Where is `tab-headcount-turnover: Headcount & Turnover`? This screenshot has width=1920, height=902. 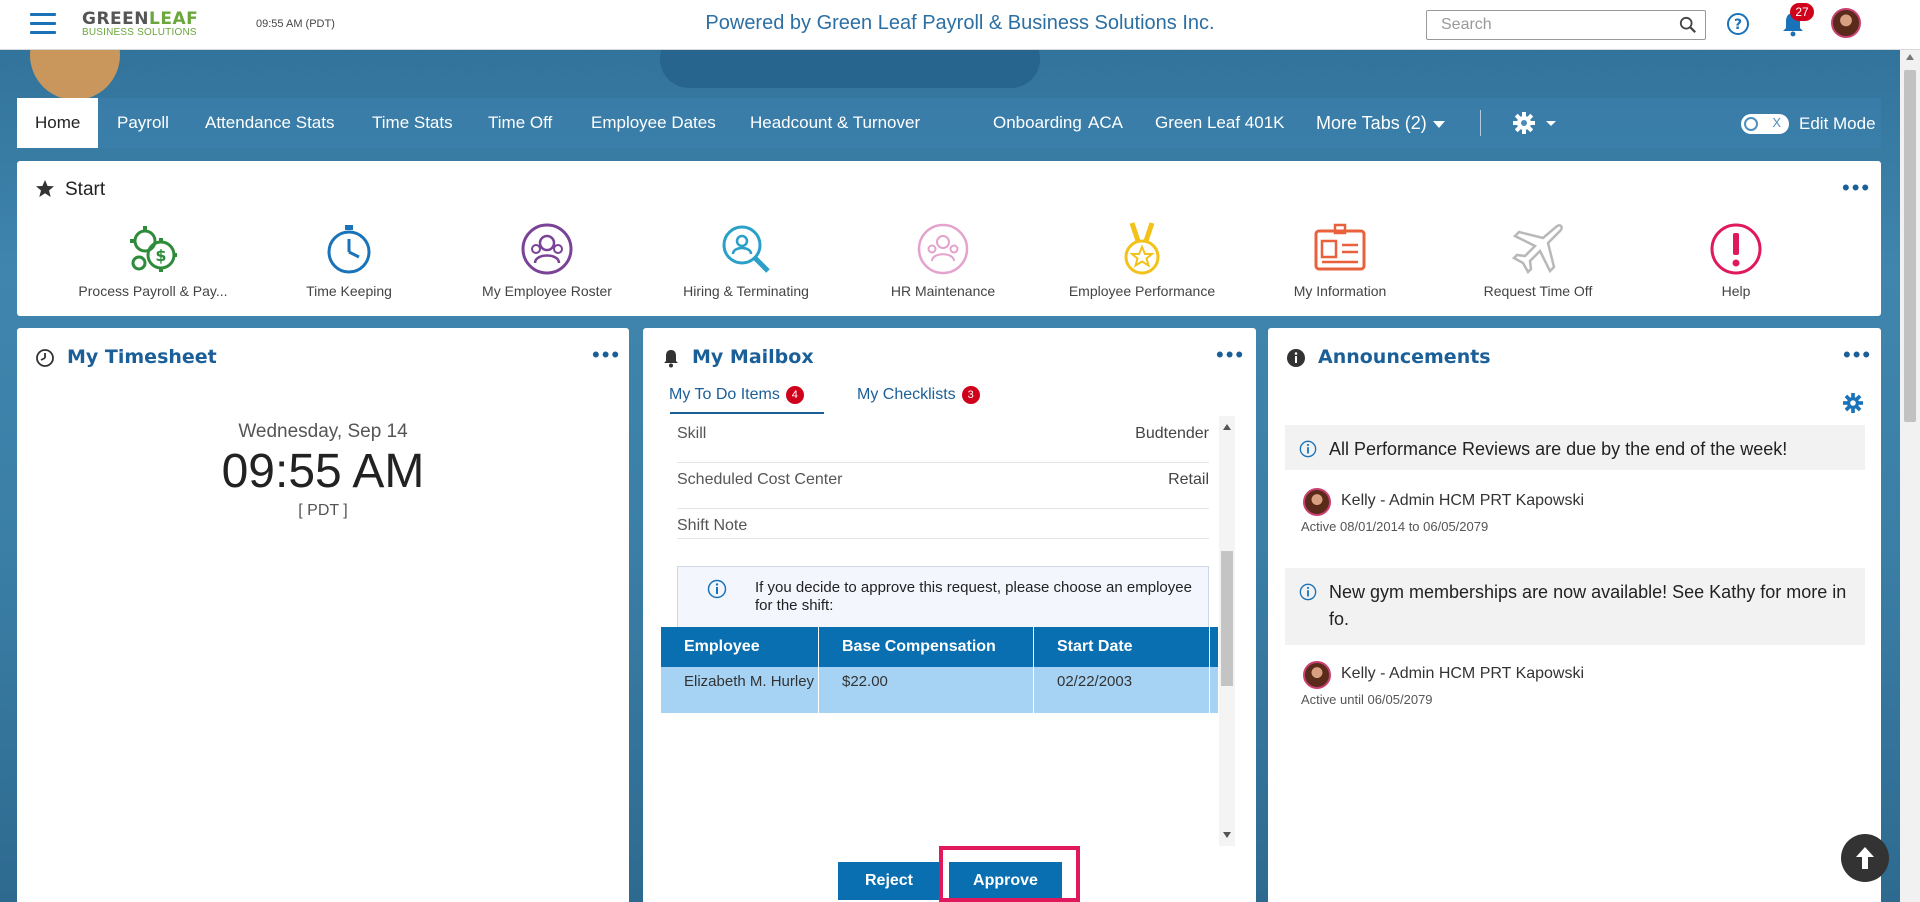 tab-headcount-turnover: Headcount & Turnover is located at coordinates (835, 123).